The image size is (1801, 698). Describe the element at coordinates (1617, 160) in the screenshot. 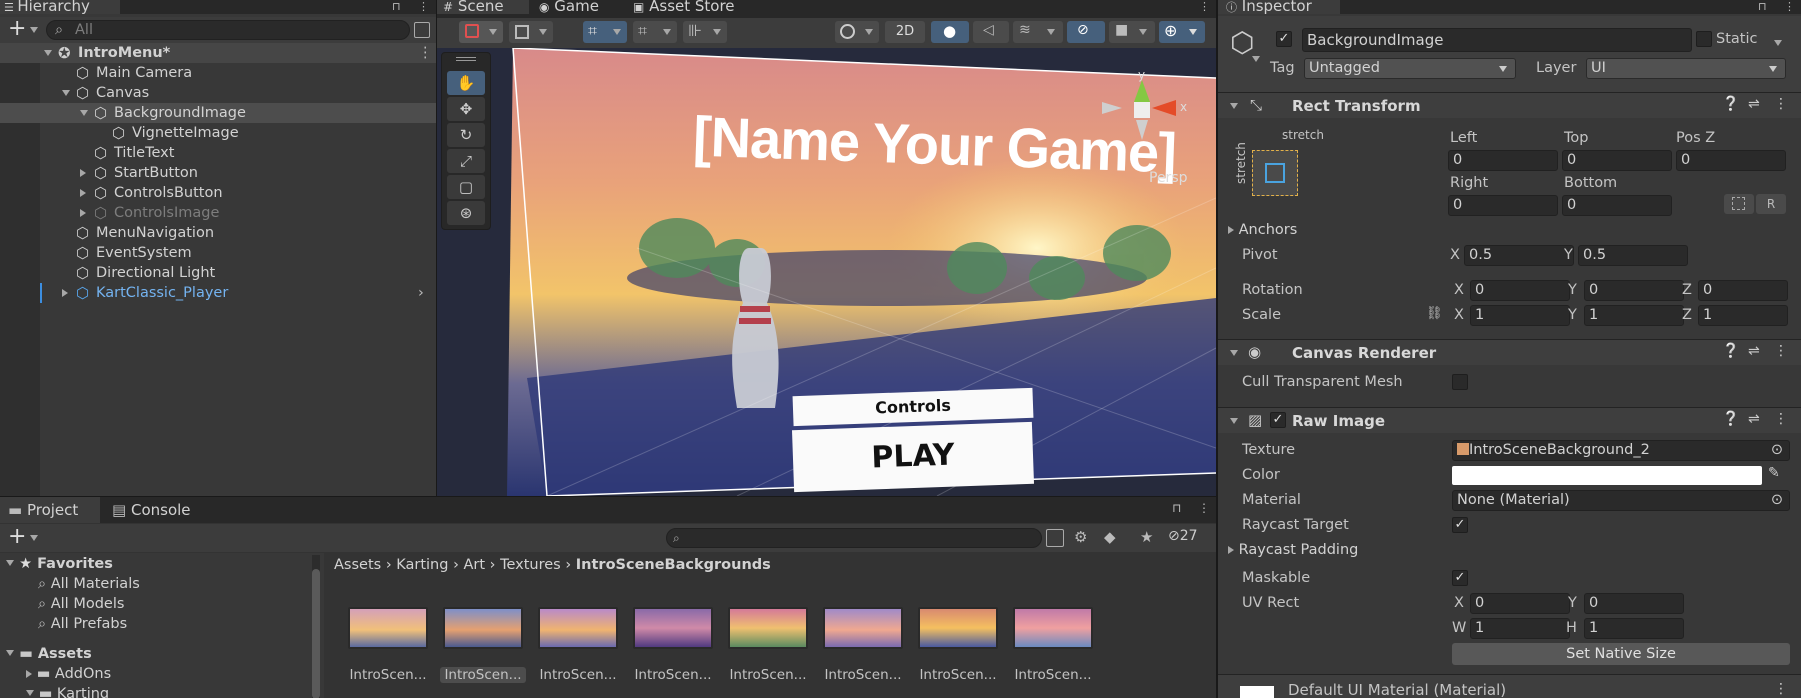

I see `top-input: 0` at that location.